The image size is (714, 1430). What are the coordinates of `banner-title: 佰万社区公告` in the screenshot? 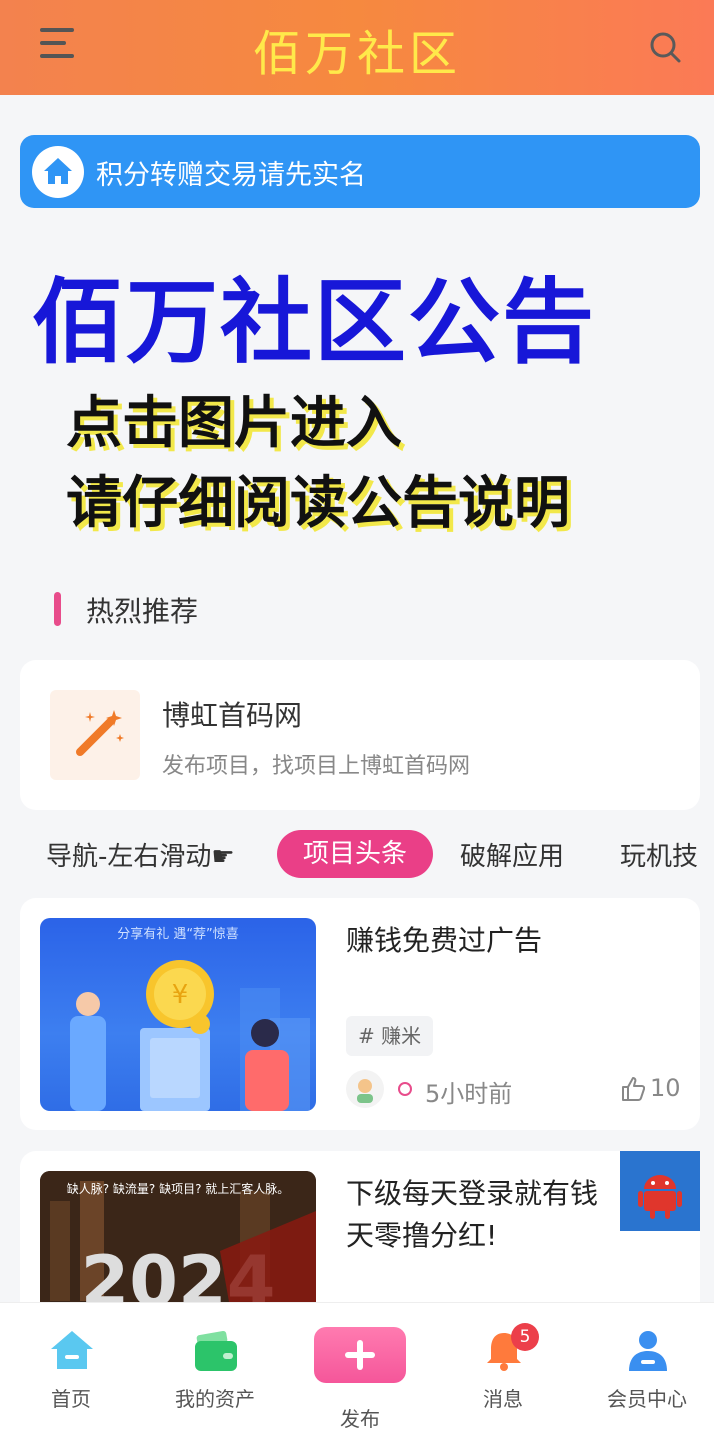 It's located at (314, 322).